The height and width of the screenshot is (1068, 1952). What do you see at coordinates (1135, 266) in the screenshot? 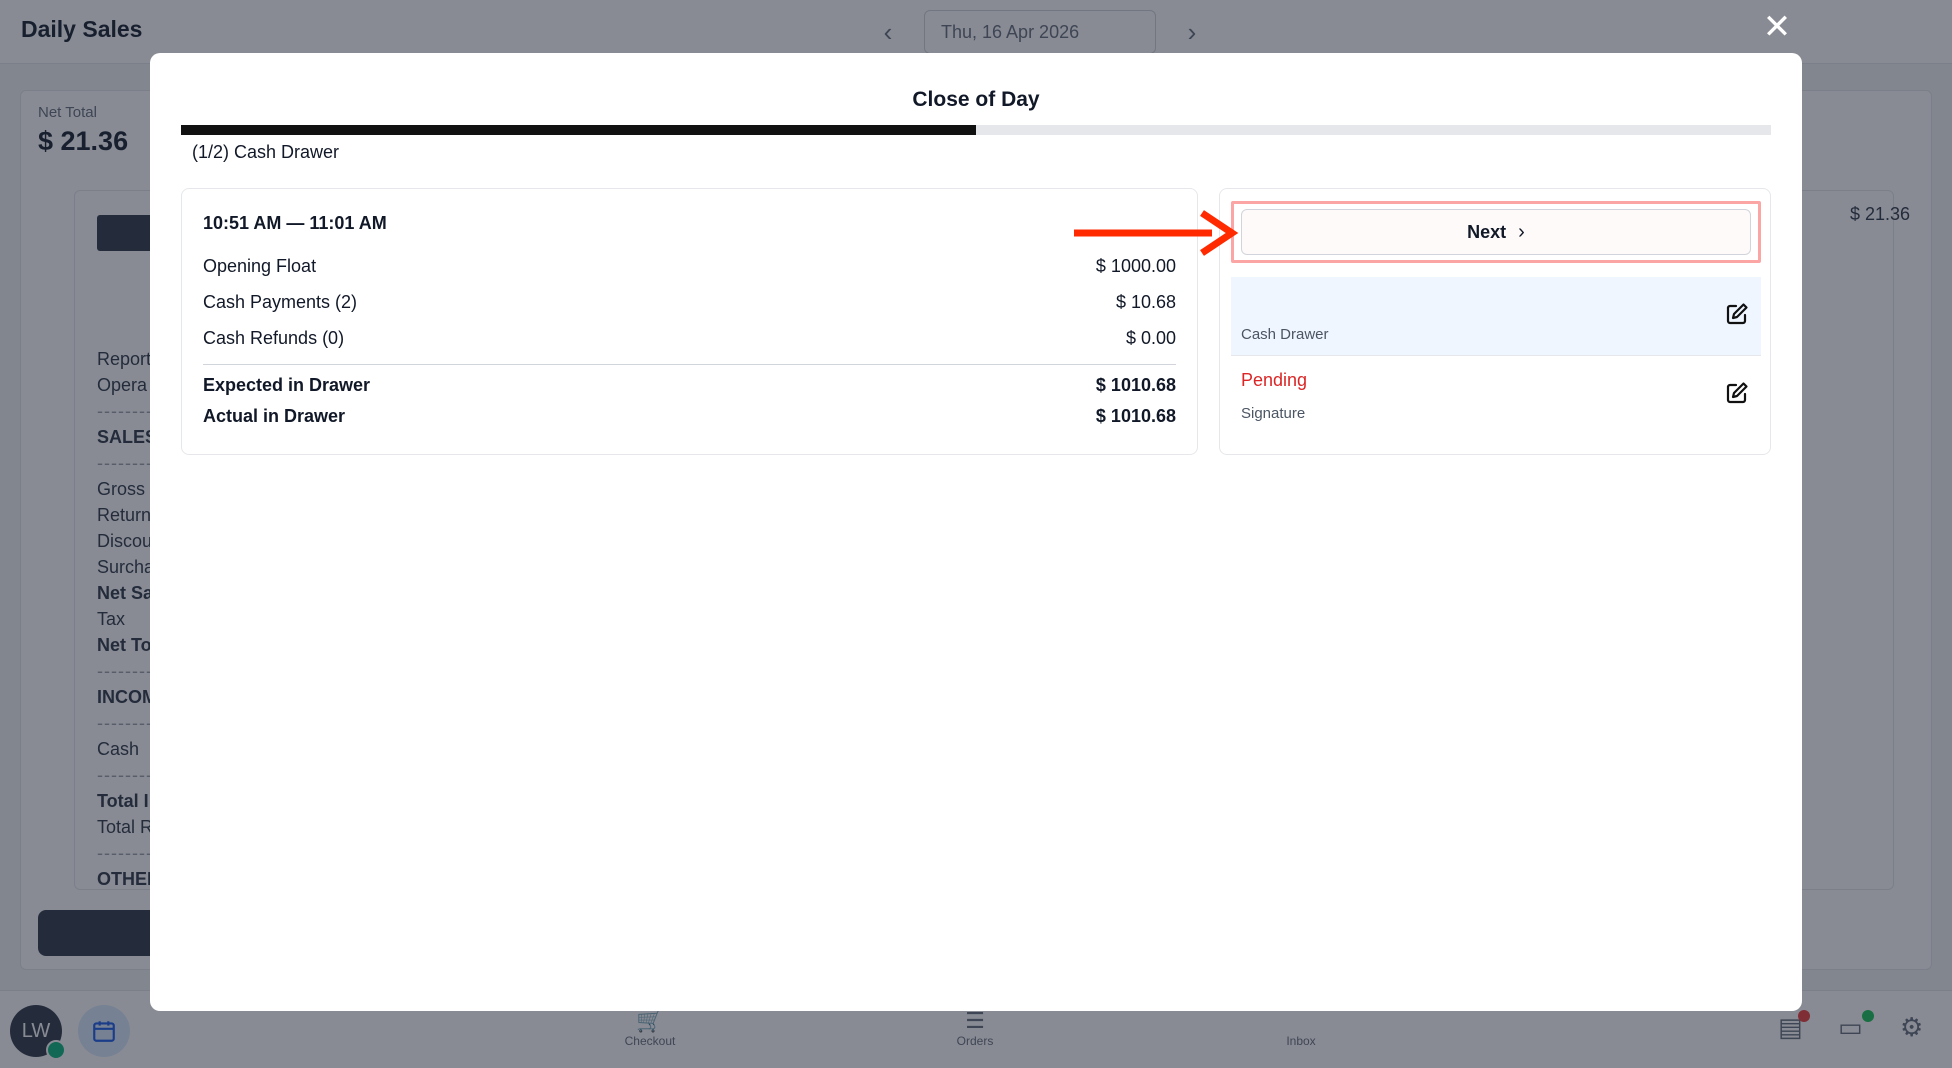
I see `row-value: $ 1000.00` at bounding box center [1135, 266].